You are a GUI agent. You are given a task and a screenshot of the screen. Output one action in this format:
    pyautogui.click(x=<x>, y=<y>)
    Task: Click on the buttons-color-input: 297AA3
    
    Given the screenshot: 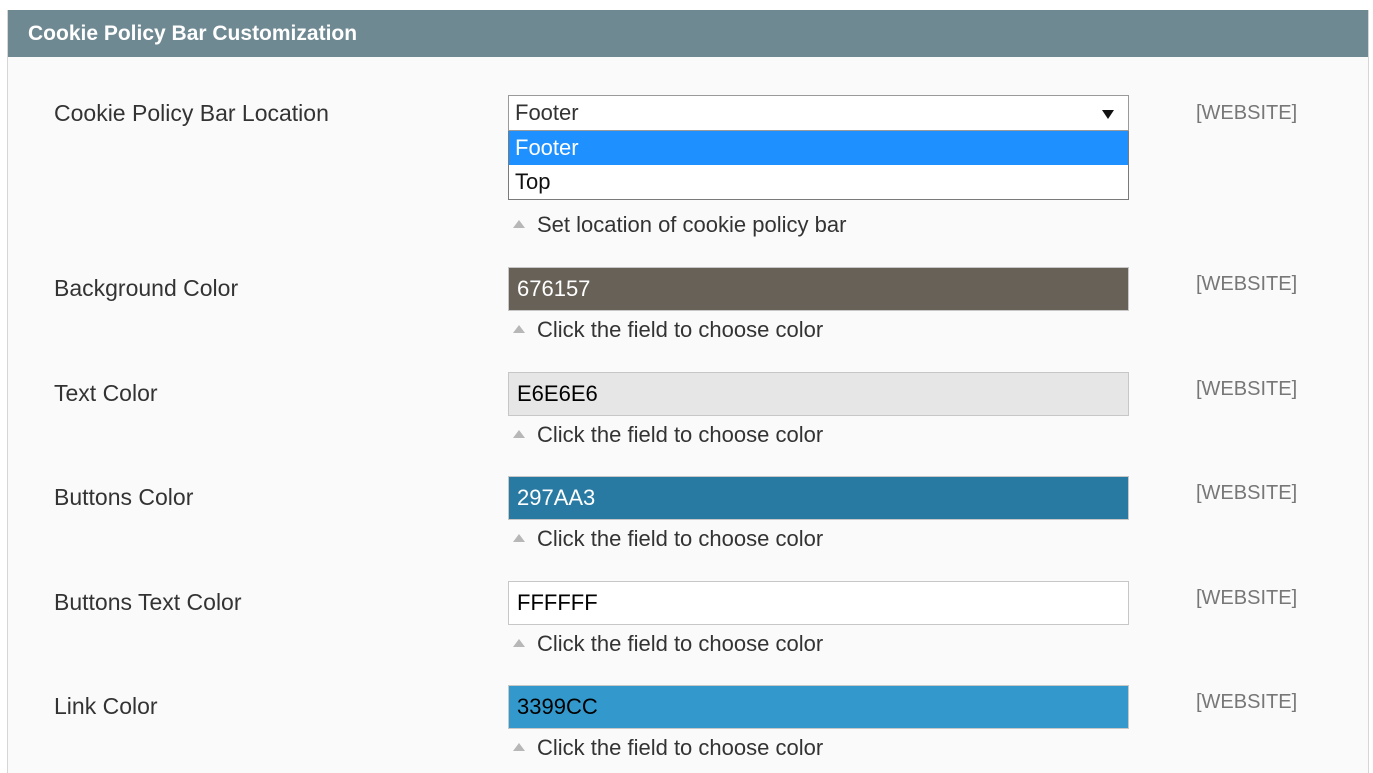 What is the action you would take?
    pyautogui.click(x=818, y=498)
    